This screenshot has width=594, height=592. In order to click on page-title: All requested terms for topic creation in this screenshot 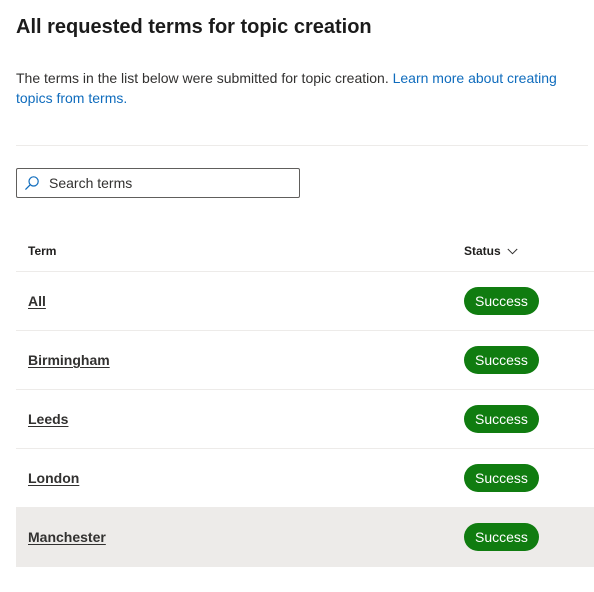, I will do `click(194, 27)`.